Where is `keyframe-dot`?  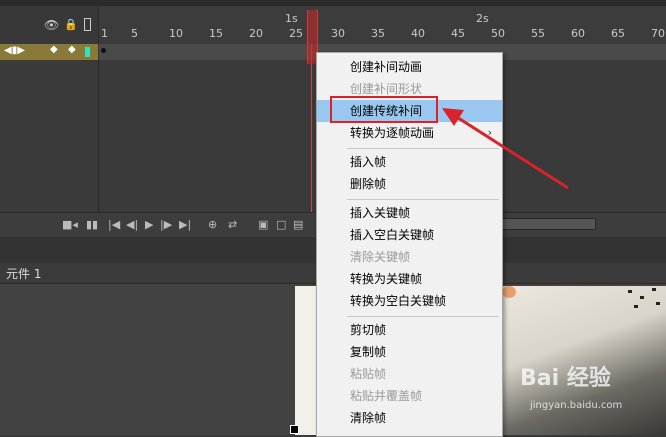
keyframe-dot is located at coordinates (103, 50).